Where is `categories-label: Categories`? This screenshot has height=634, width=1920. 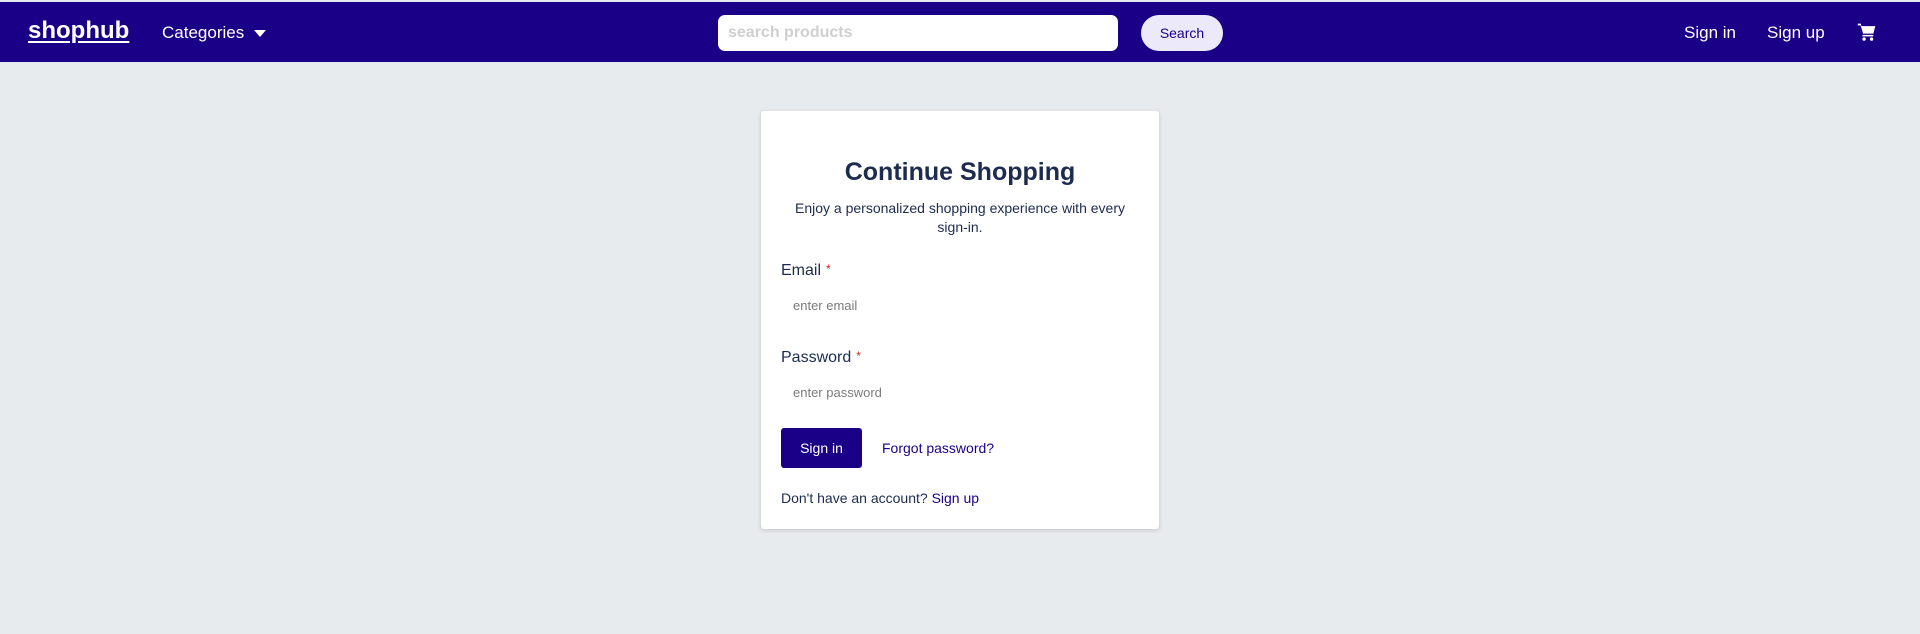 categories-label: Categories is located at coordinates (203, 32).